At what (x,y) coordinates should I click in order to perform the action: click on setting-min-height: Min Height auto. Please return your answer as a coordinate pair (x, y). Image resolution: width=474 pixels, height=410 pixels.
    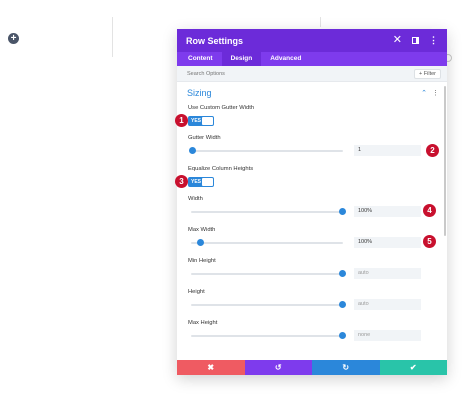
    Looking at the image, I should click on (312, 268).